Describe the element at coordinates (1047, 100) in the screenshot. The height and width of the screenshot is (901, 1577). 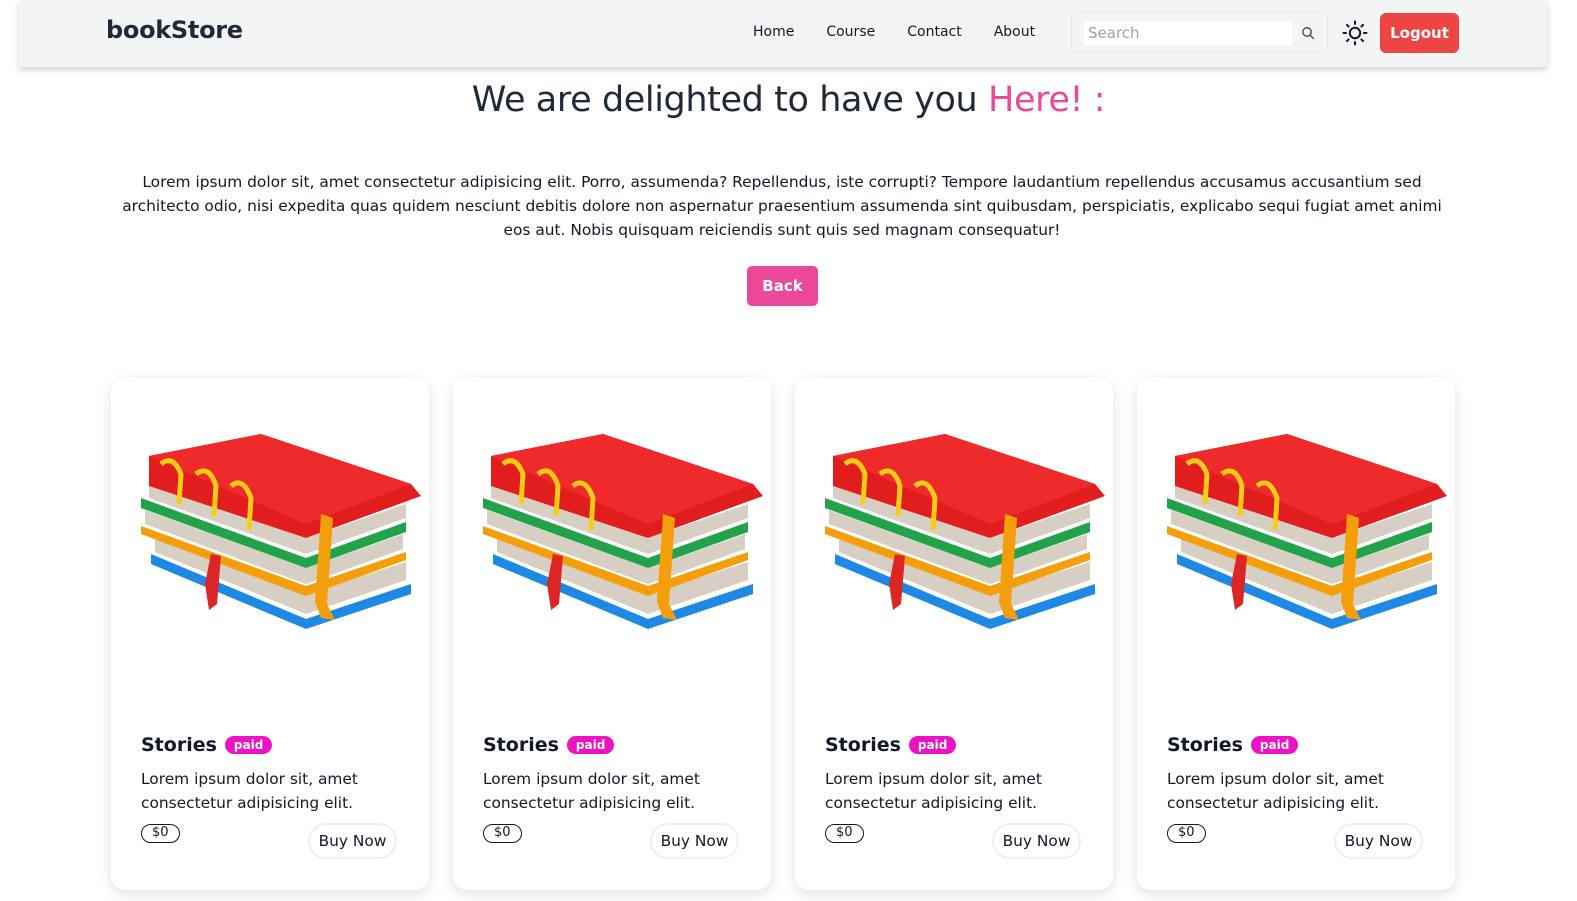
I see `title-accent: Here! :` at that location.